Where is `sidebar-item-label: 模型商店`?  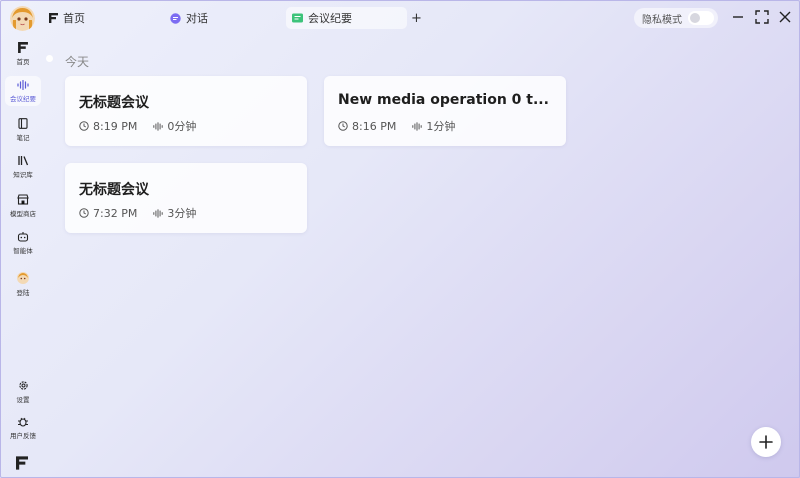 sidebar-item-label: 模型商店 is located at coordinates (23, 214).